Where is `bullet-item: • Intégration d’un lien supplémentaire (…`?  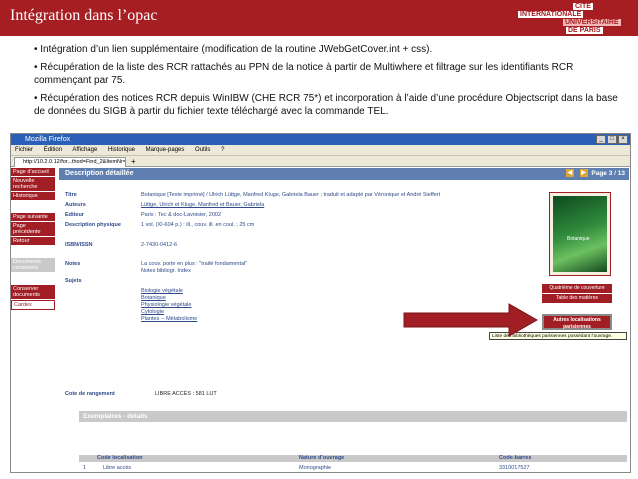 bullet-item: • Intégration d’un lien supplémentaire (… is located at coordinates (233, 49).